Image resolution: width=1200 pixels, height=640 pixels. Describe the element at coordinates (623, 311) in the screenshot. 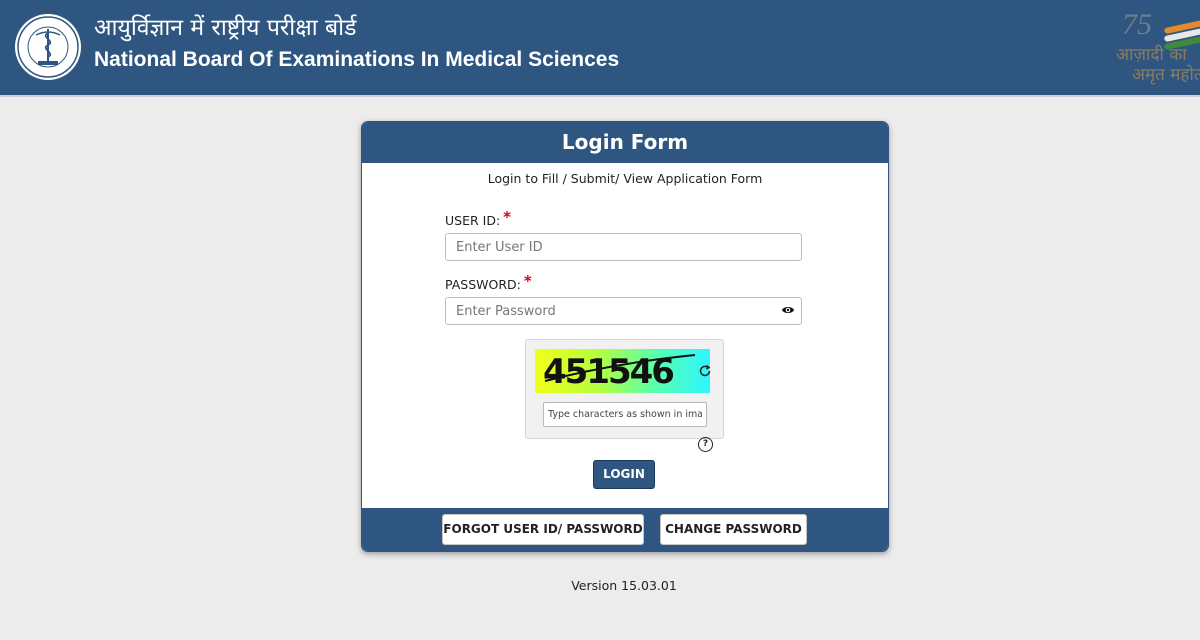

I see `password-input` at that location.